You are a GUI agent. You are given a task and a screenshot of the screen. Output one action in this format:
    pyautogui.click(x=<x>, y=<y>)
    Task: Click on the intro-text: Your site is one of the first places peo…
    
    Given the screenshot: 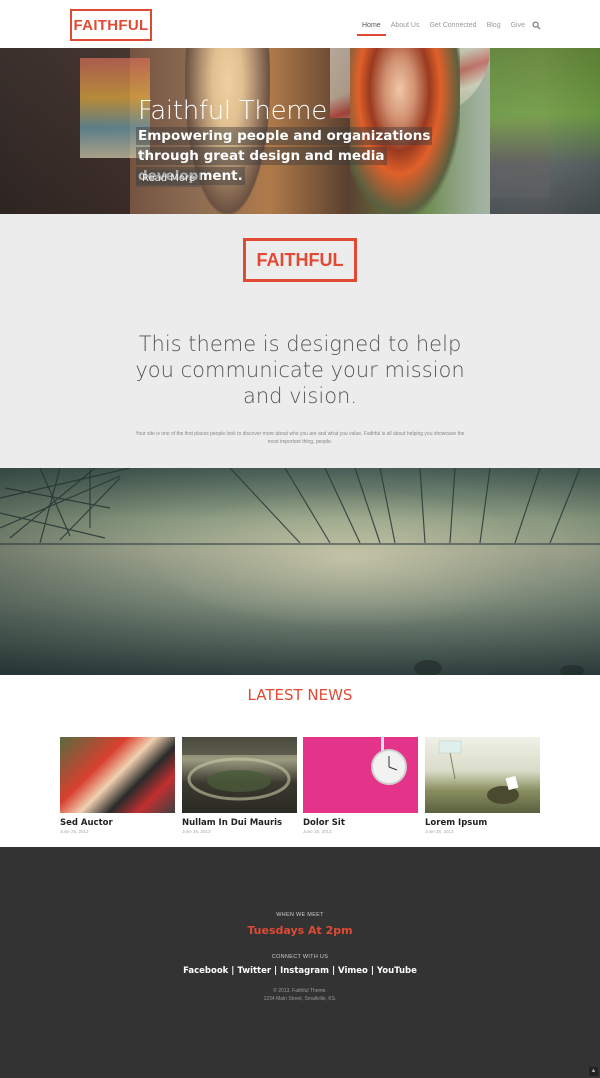 What is the action you would take?
    pyautogui.click(x=300, y=438)
    